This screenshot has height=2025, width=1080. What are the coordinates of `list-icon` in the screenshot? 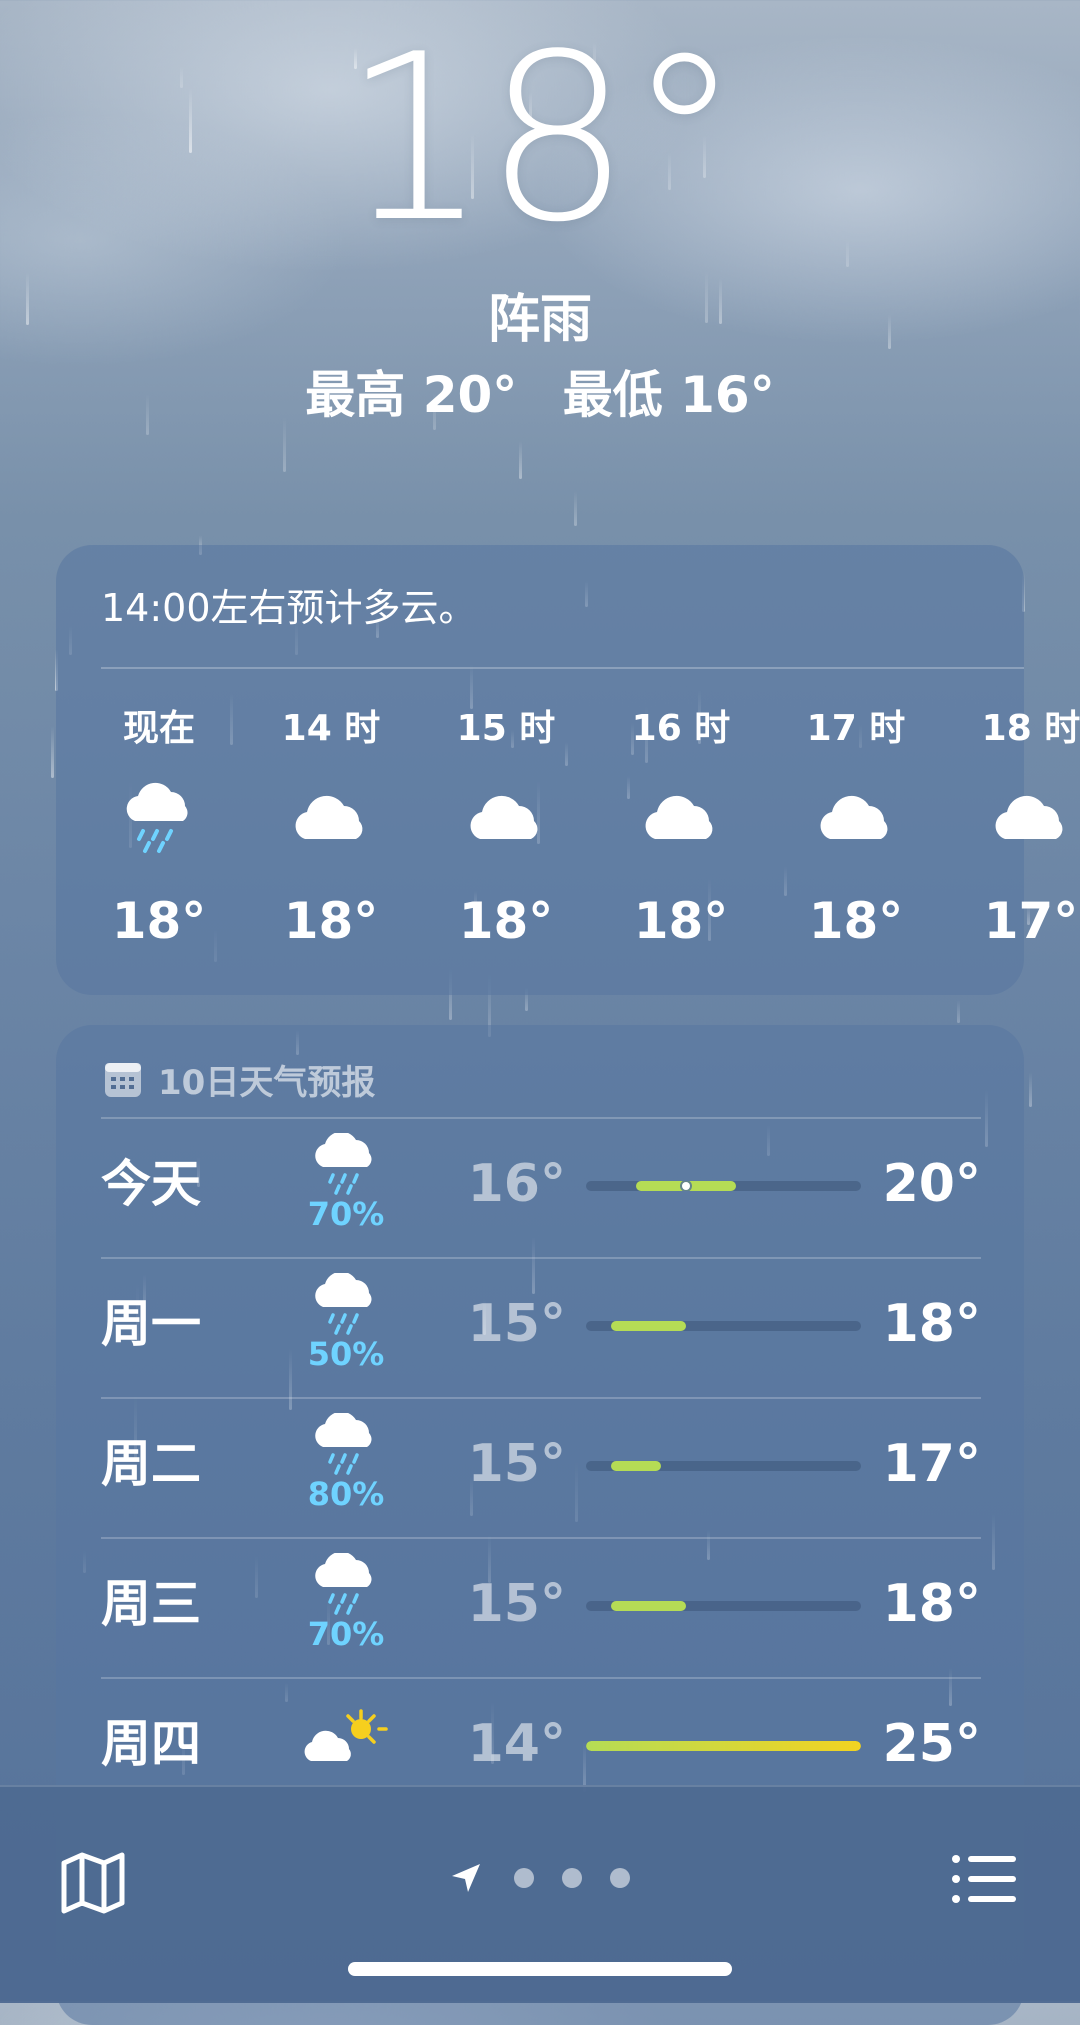 It's located at (985, 1879).